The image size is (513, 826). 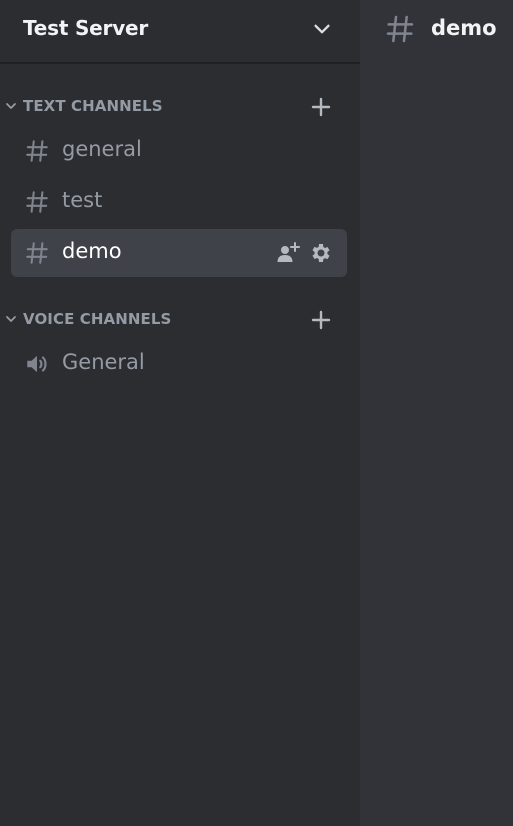 I want to click on server-header: Test Server, so click(x=180, y=32).